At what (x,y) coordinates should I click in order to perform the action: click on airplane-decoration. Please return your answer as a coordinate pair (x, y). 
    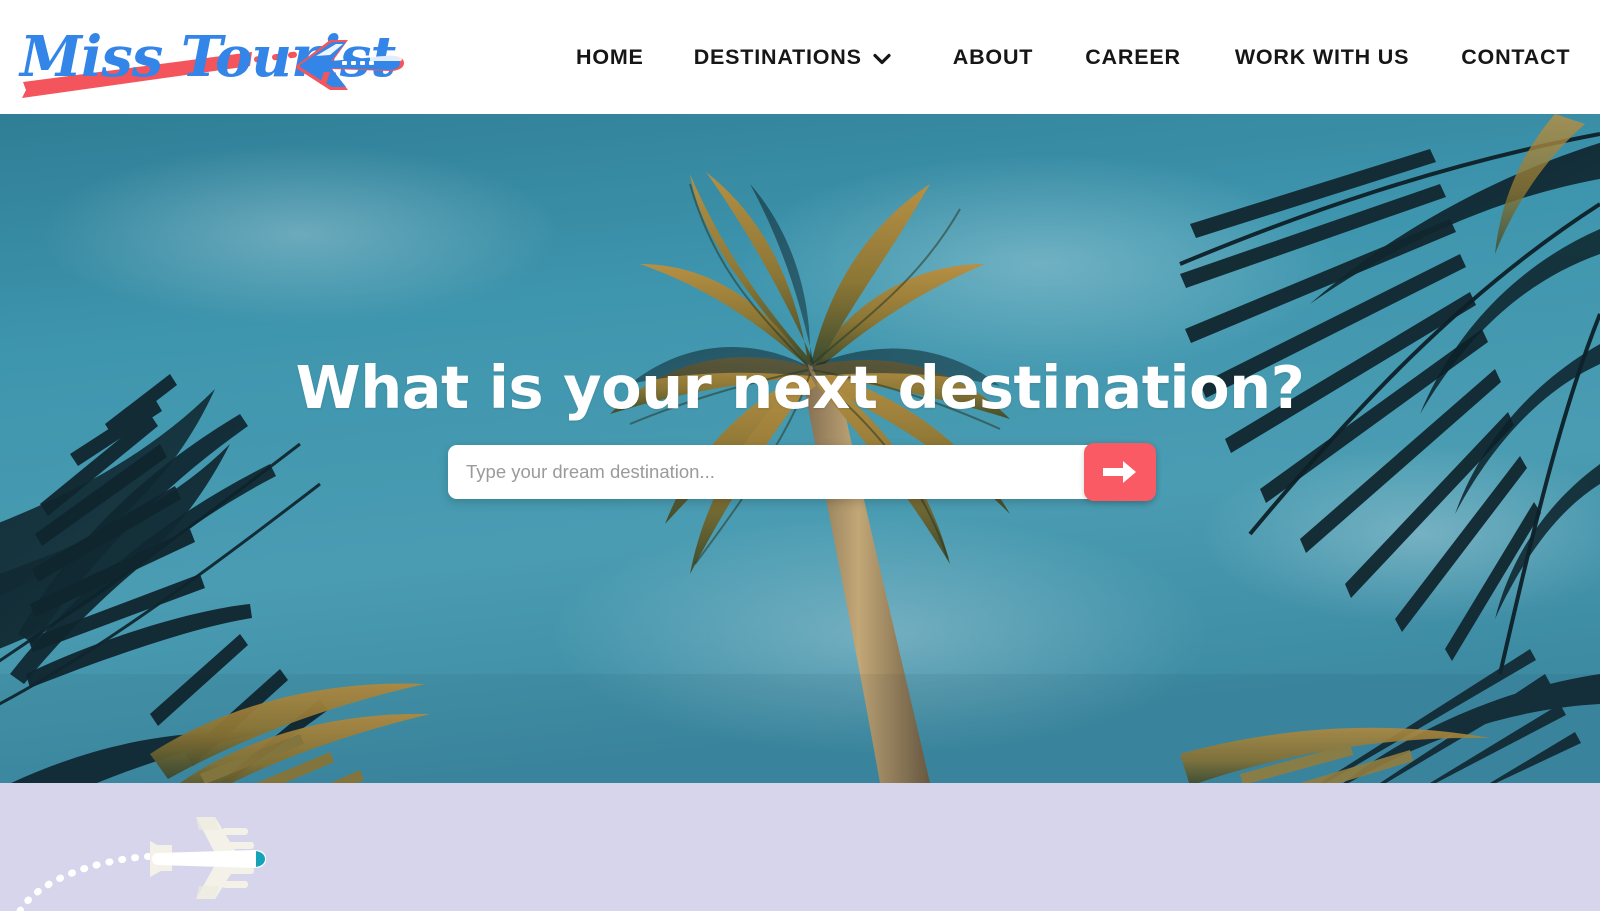
    Looking at the image, I should click on (210, 847).